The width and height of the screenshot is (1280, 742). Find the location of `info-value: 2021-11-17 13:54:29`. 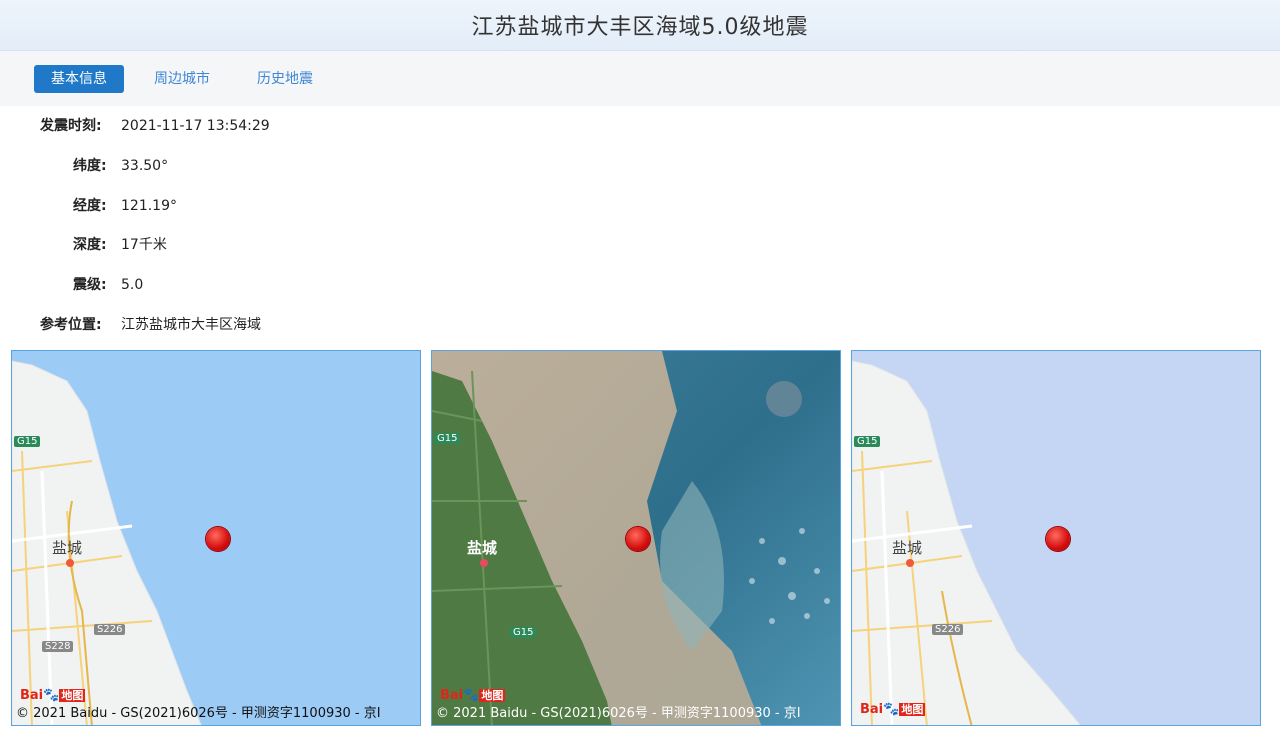

info-value: 2021-11-17 13:54:29 is located at coordinates (195, 126).